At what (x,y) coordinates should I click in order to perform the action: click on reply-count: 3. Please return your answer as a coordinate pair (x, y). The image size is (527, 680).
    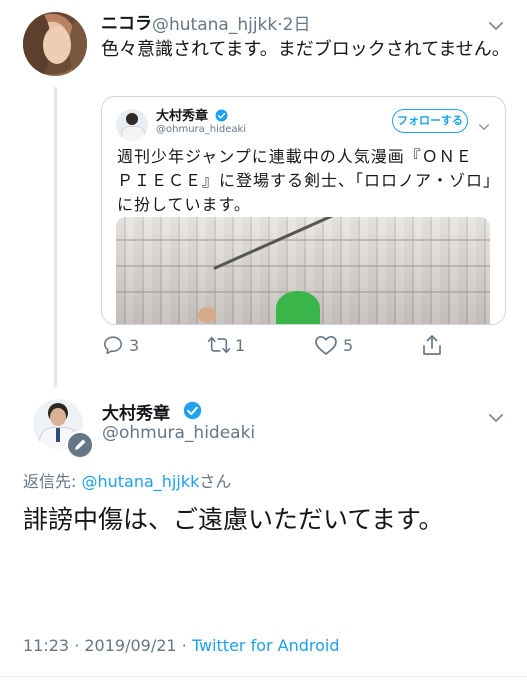
    Looking at the image, I should click on (134, 345).